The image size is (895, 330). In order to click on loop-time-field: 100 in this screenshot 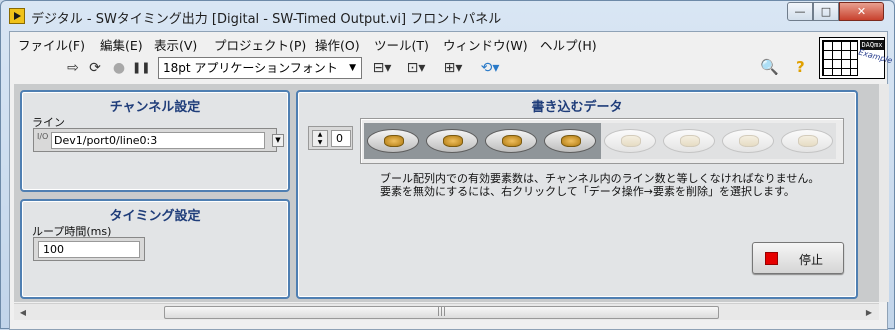, I will do `click(89, 249)`.